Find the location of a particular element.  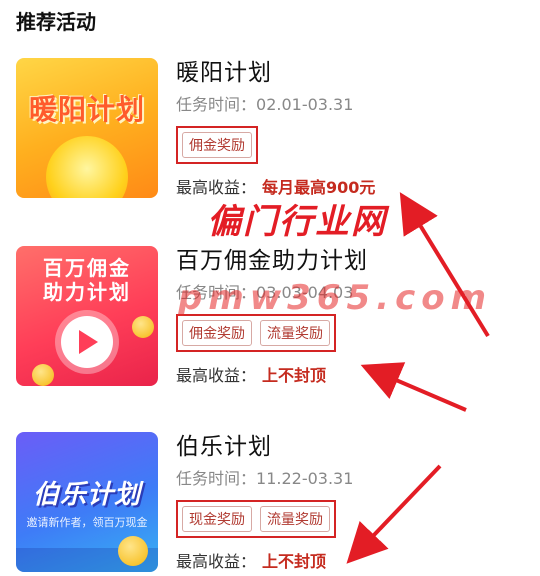

activity-thumbnail: 百万佣金 助力计划 is located at coordinates (87, 316).